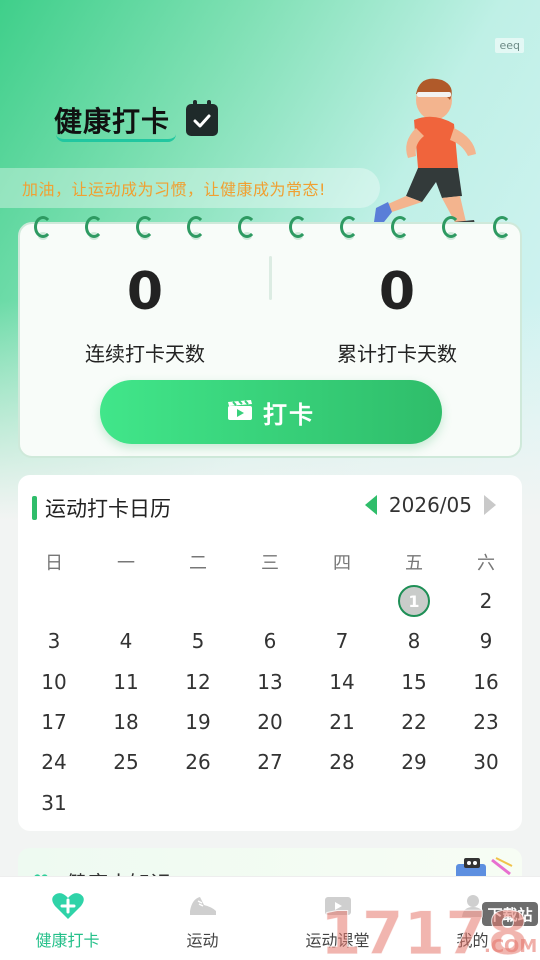  I want to click on section-accent-bar, so click(34, 508).